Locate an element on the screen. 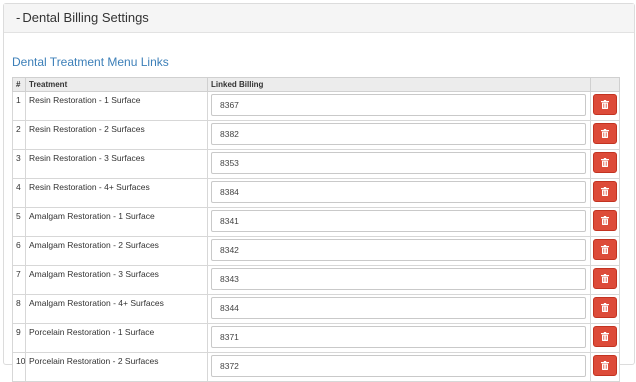 This screenshot has height=382, width=636. row-number: 2 is located at coordinates (19, 135).